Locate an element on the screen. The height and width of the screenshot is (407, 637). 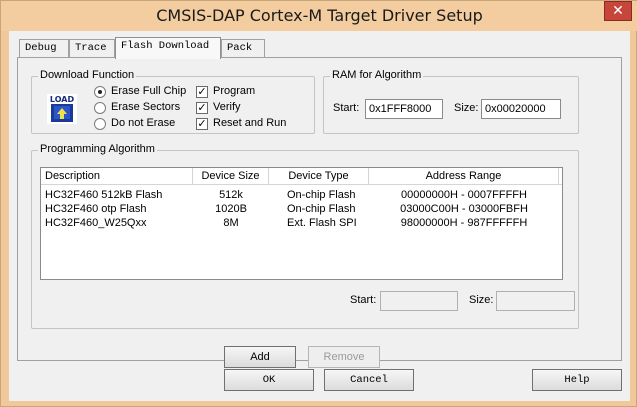
remove-button: Remove is located at coordinates (344, 357).